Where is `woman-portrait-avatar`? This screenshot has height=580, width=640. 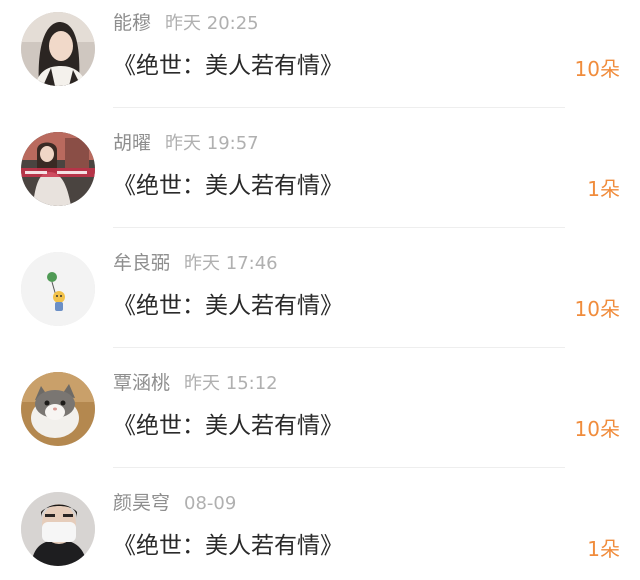 woman-portrait-avatar is located at coordinates (58, 49).